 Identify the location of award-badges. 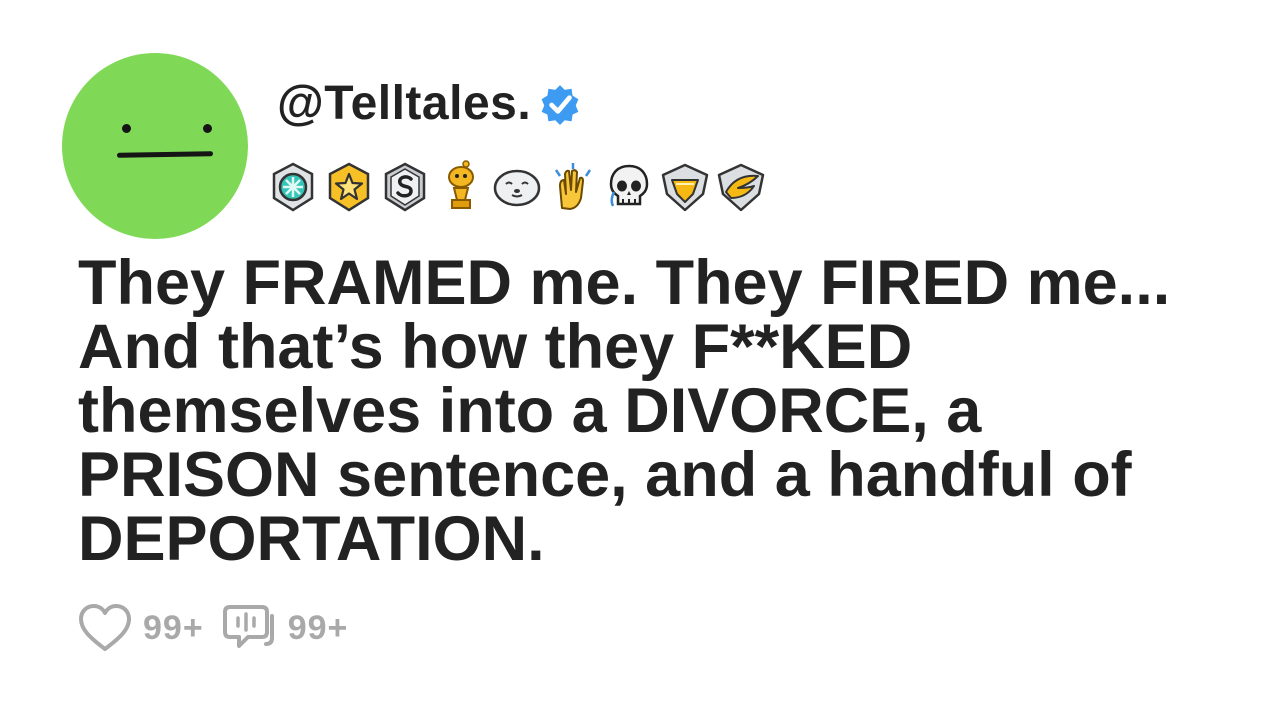
(517, 187).